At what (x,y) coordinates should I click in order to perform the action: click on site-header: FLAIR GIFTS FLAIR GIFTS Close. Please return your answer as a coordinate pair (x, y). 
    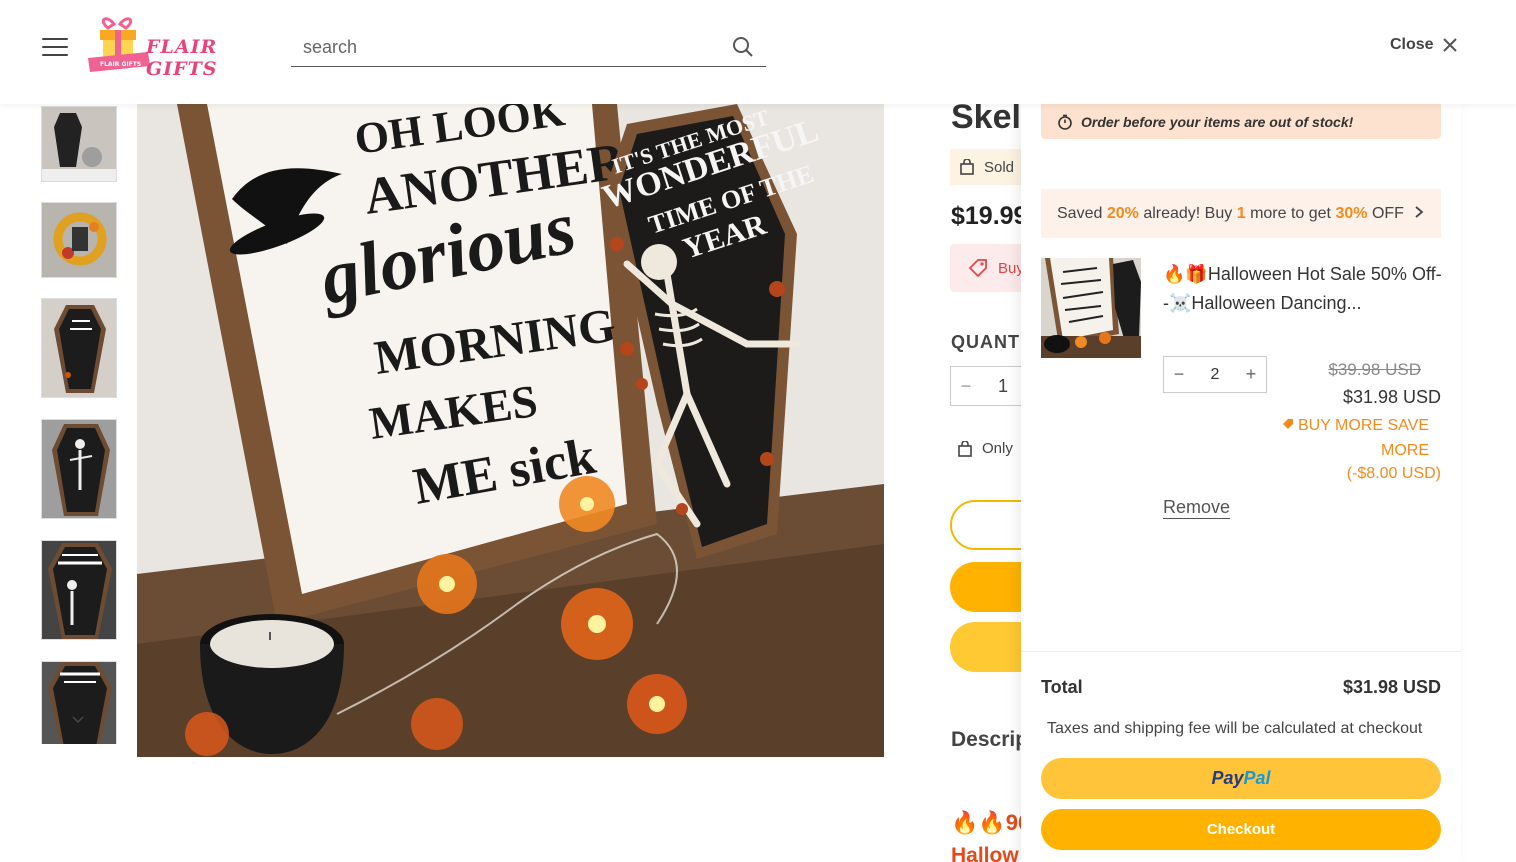
    Looking at the image, I should click on (758, 52).